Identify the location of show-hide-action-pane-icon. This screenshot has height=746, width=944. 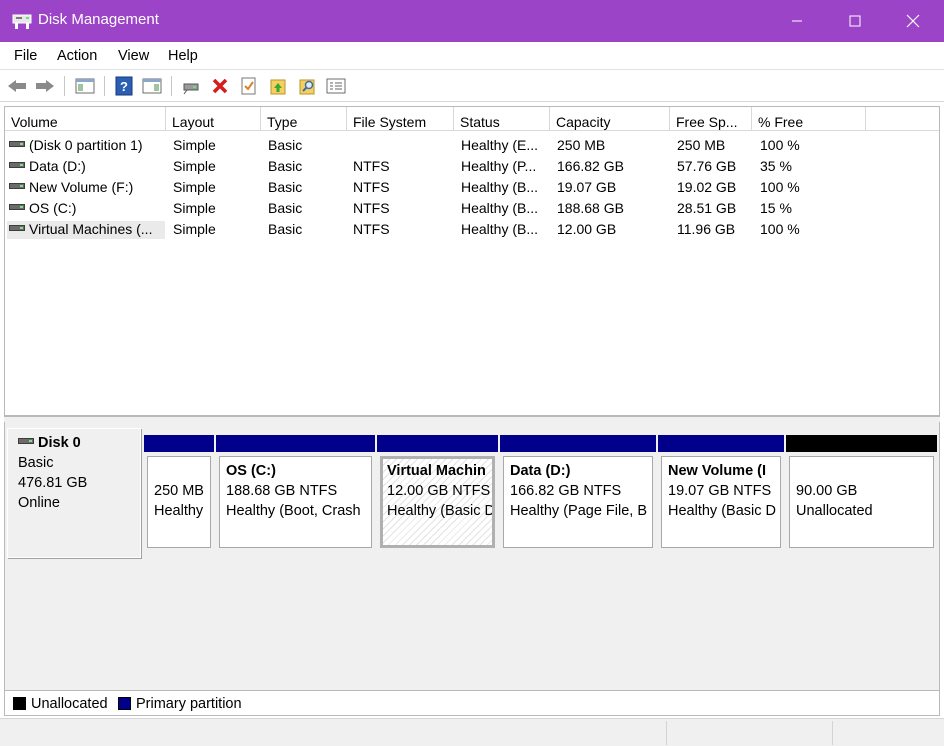
(152, 86).